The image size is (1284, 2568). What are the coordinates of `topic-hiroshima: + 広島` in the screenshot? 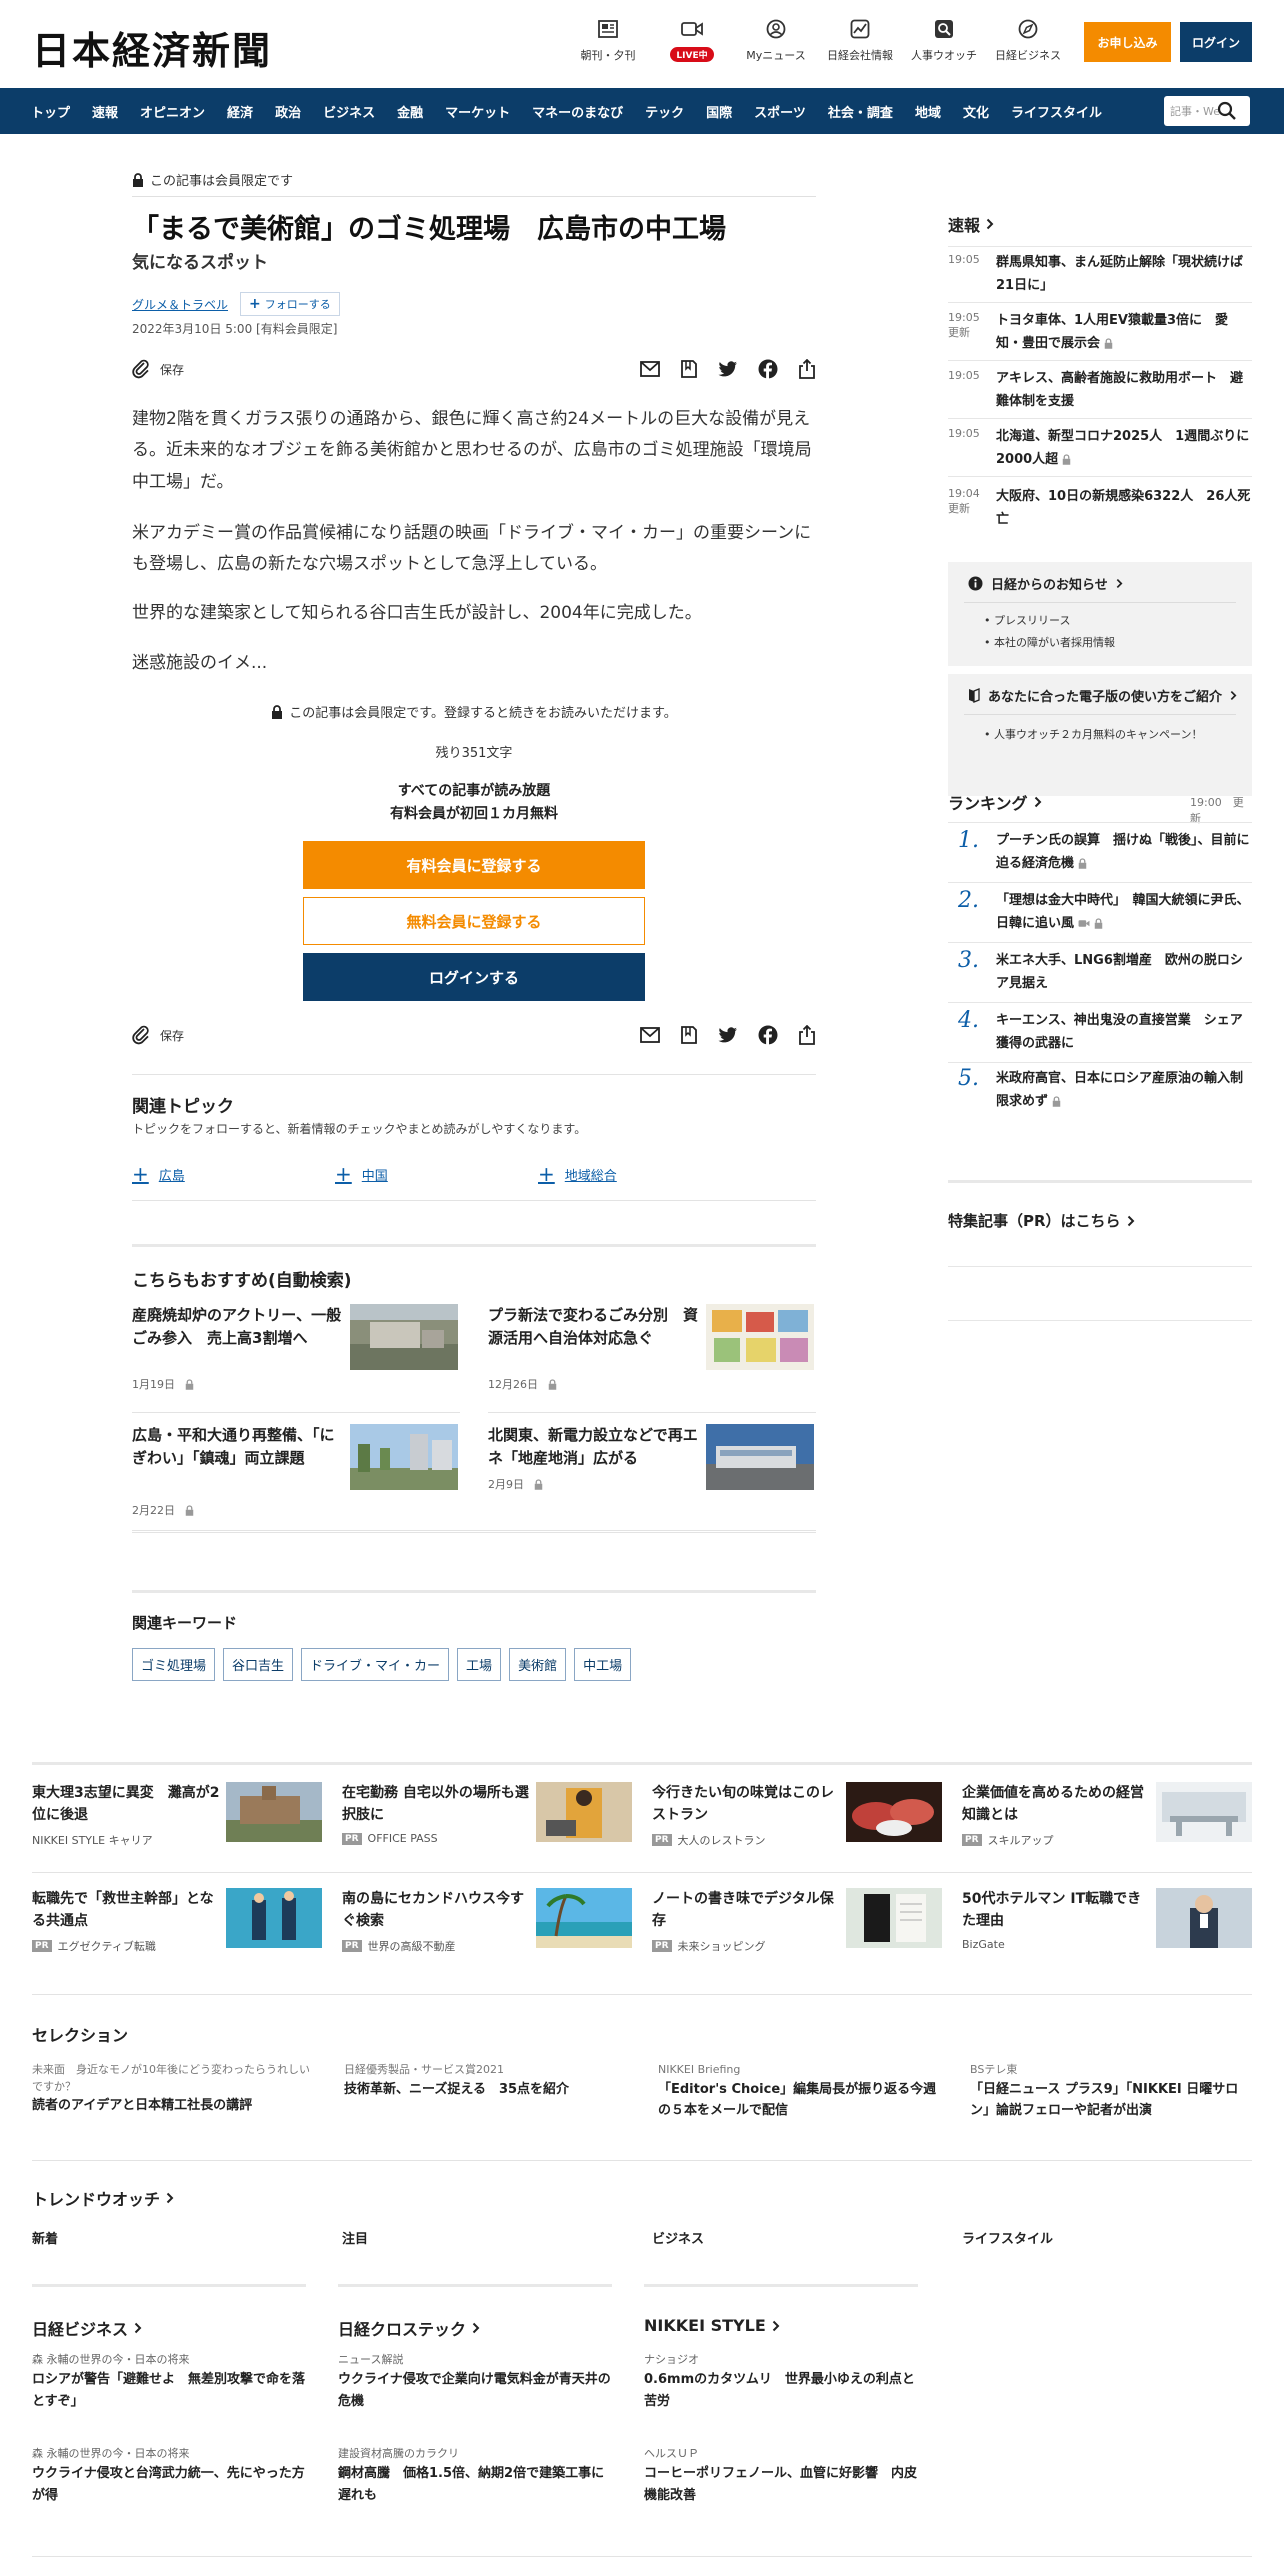 It's located at (158, 1174).